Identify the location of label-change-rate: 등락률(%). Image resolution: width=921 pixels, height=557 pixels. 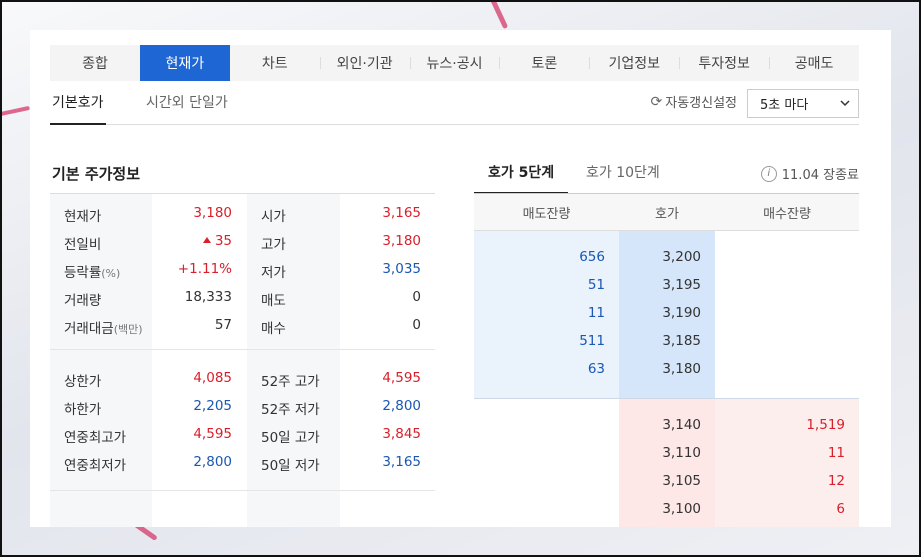
(92, 273).